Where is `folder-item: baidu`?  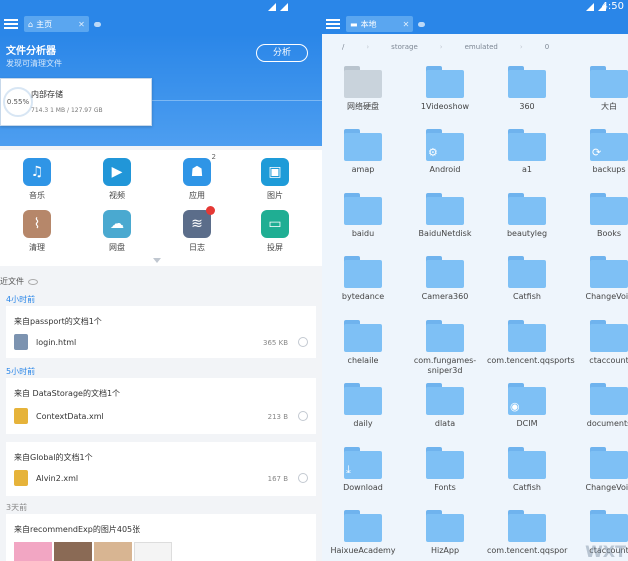
folder-item: baidu is located at coordinates (363, 216).